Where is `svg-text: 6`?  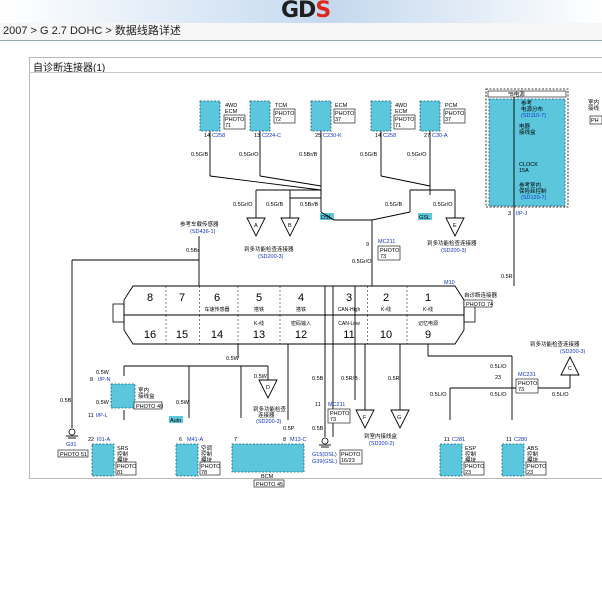 svg-text: 6 is located at coordinates (180, 440).